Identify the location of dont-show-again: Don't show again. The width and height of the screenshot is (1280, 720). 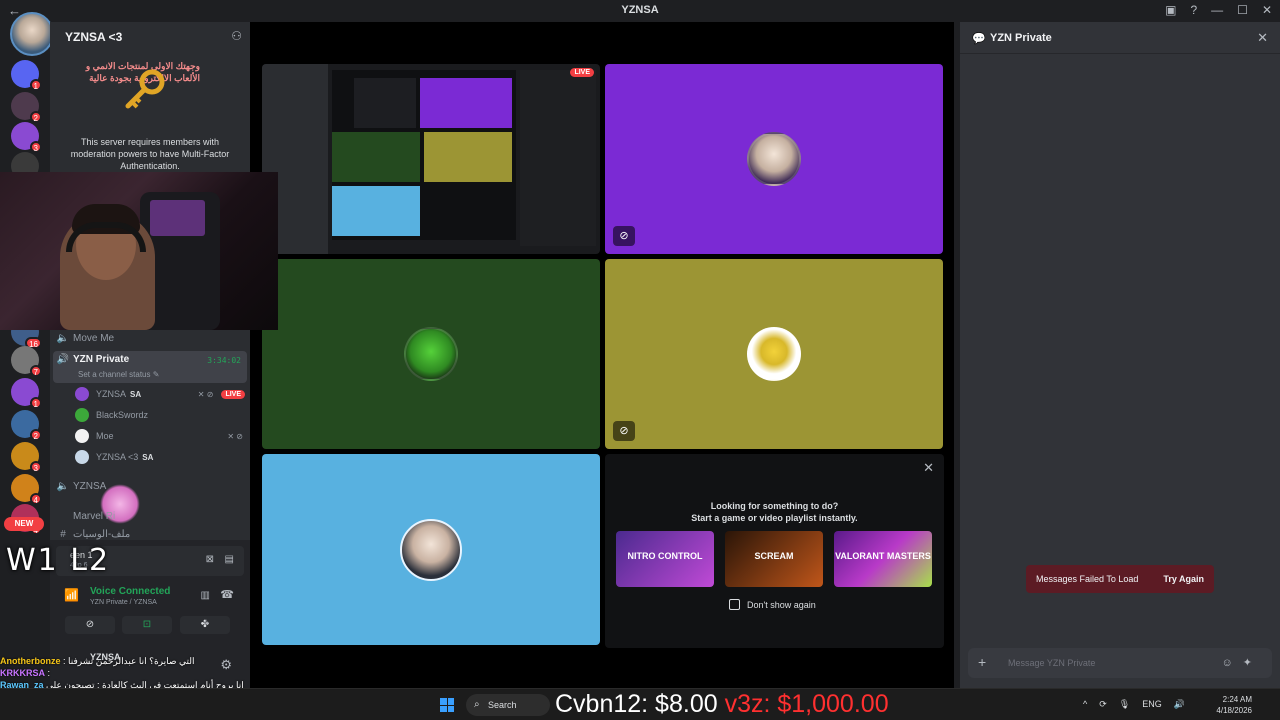
(772, 604).